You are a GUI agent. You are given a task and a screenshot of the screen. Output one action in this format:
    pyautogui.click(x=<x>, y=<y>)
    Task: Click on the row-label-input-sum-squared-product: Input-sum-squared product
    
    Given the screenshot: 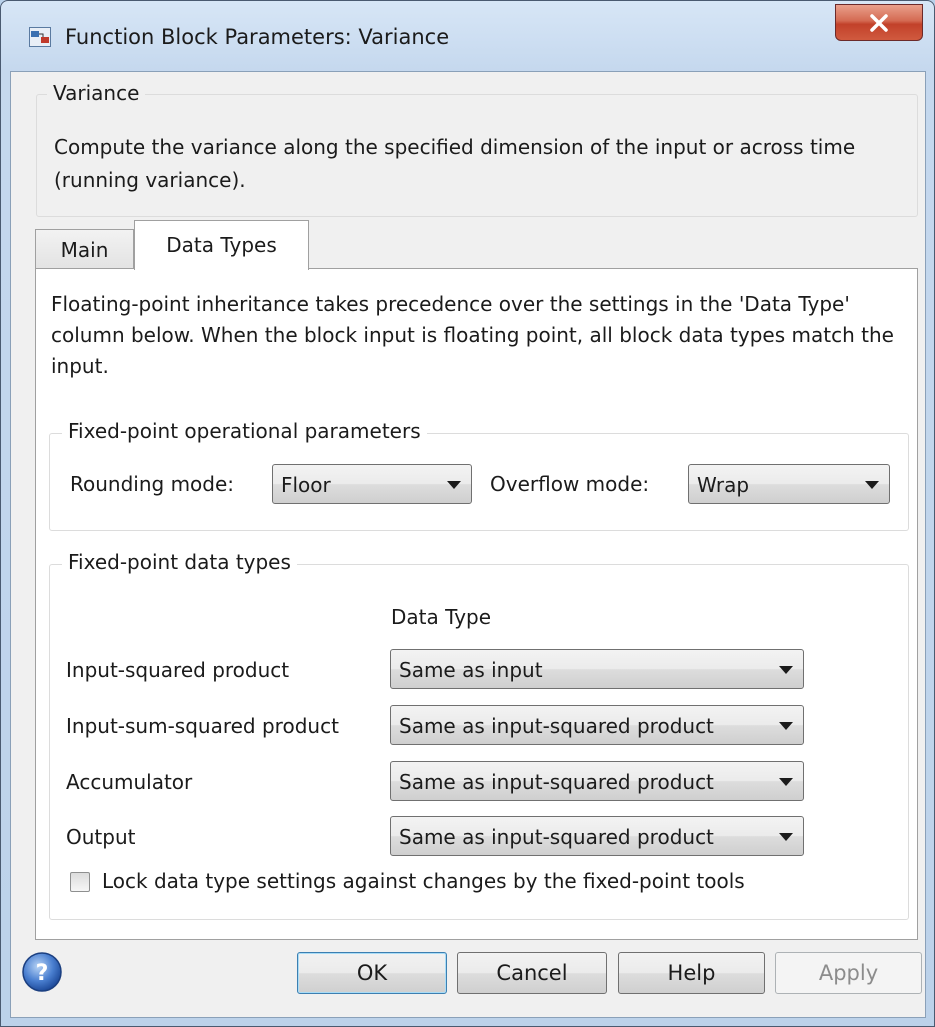 What is the action you would take?
    pyautogui.click(x=202, y=726)
    